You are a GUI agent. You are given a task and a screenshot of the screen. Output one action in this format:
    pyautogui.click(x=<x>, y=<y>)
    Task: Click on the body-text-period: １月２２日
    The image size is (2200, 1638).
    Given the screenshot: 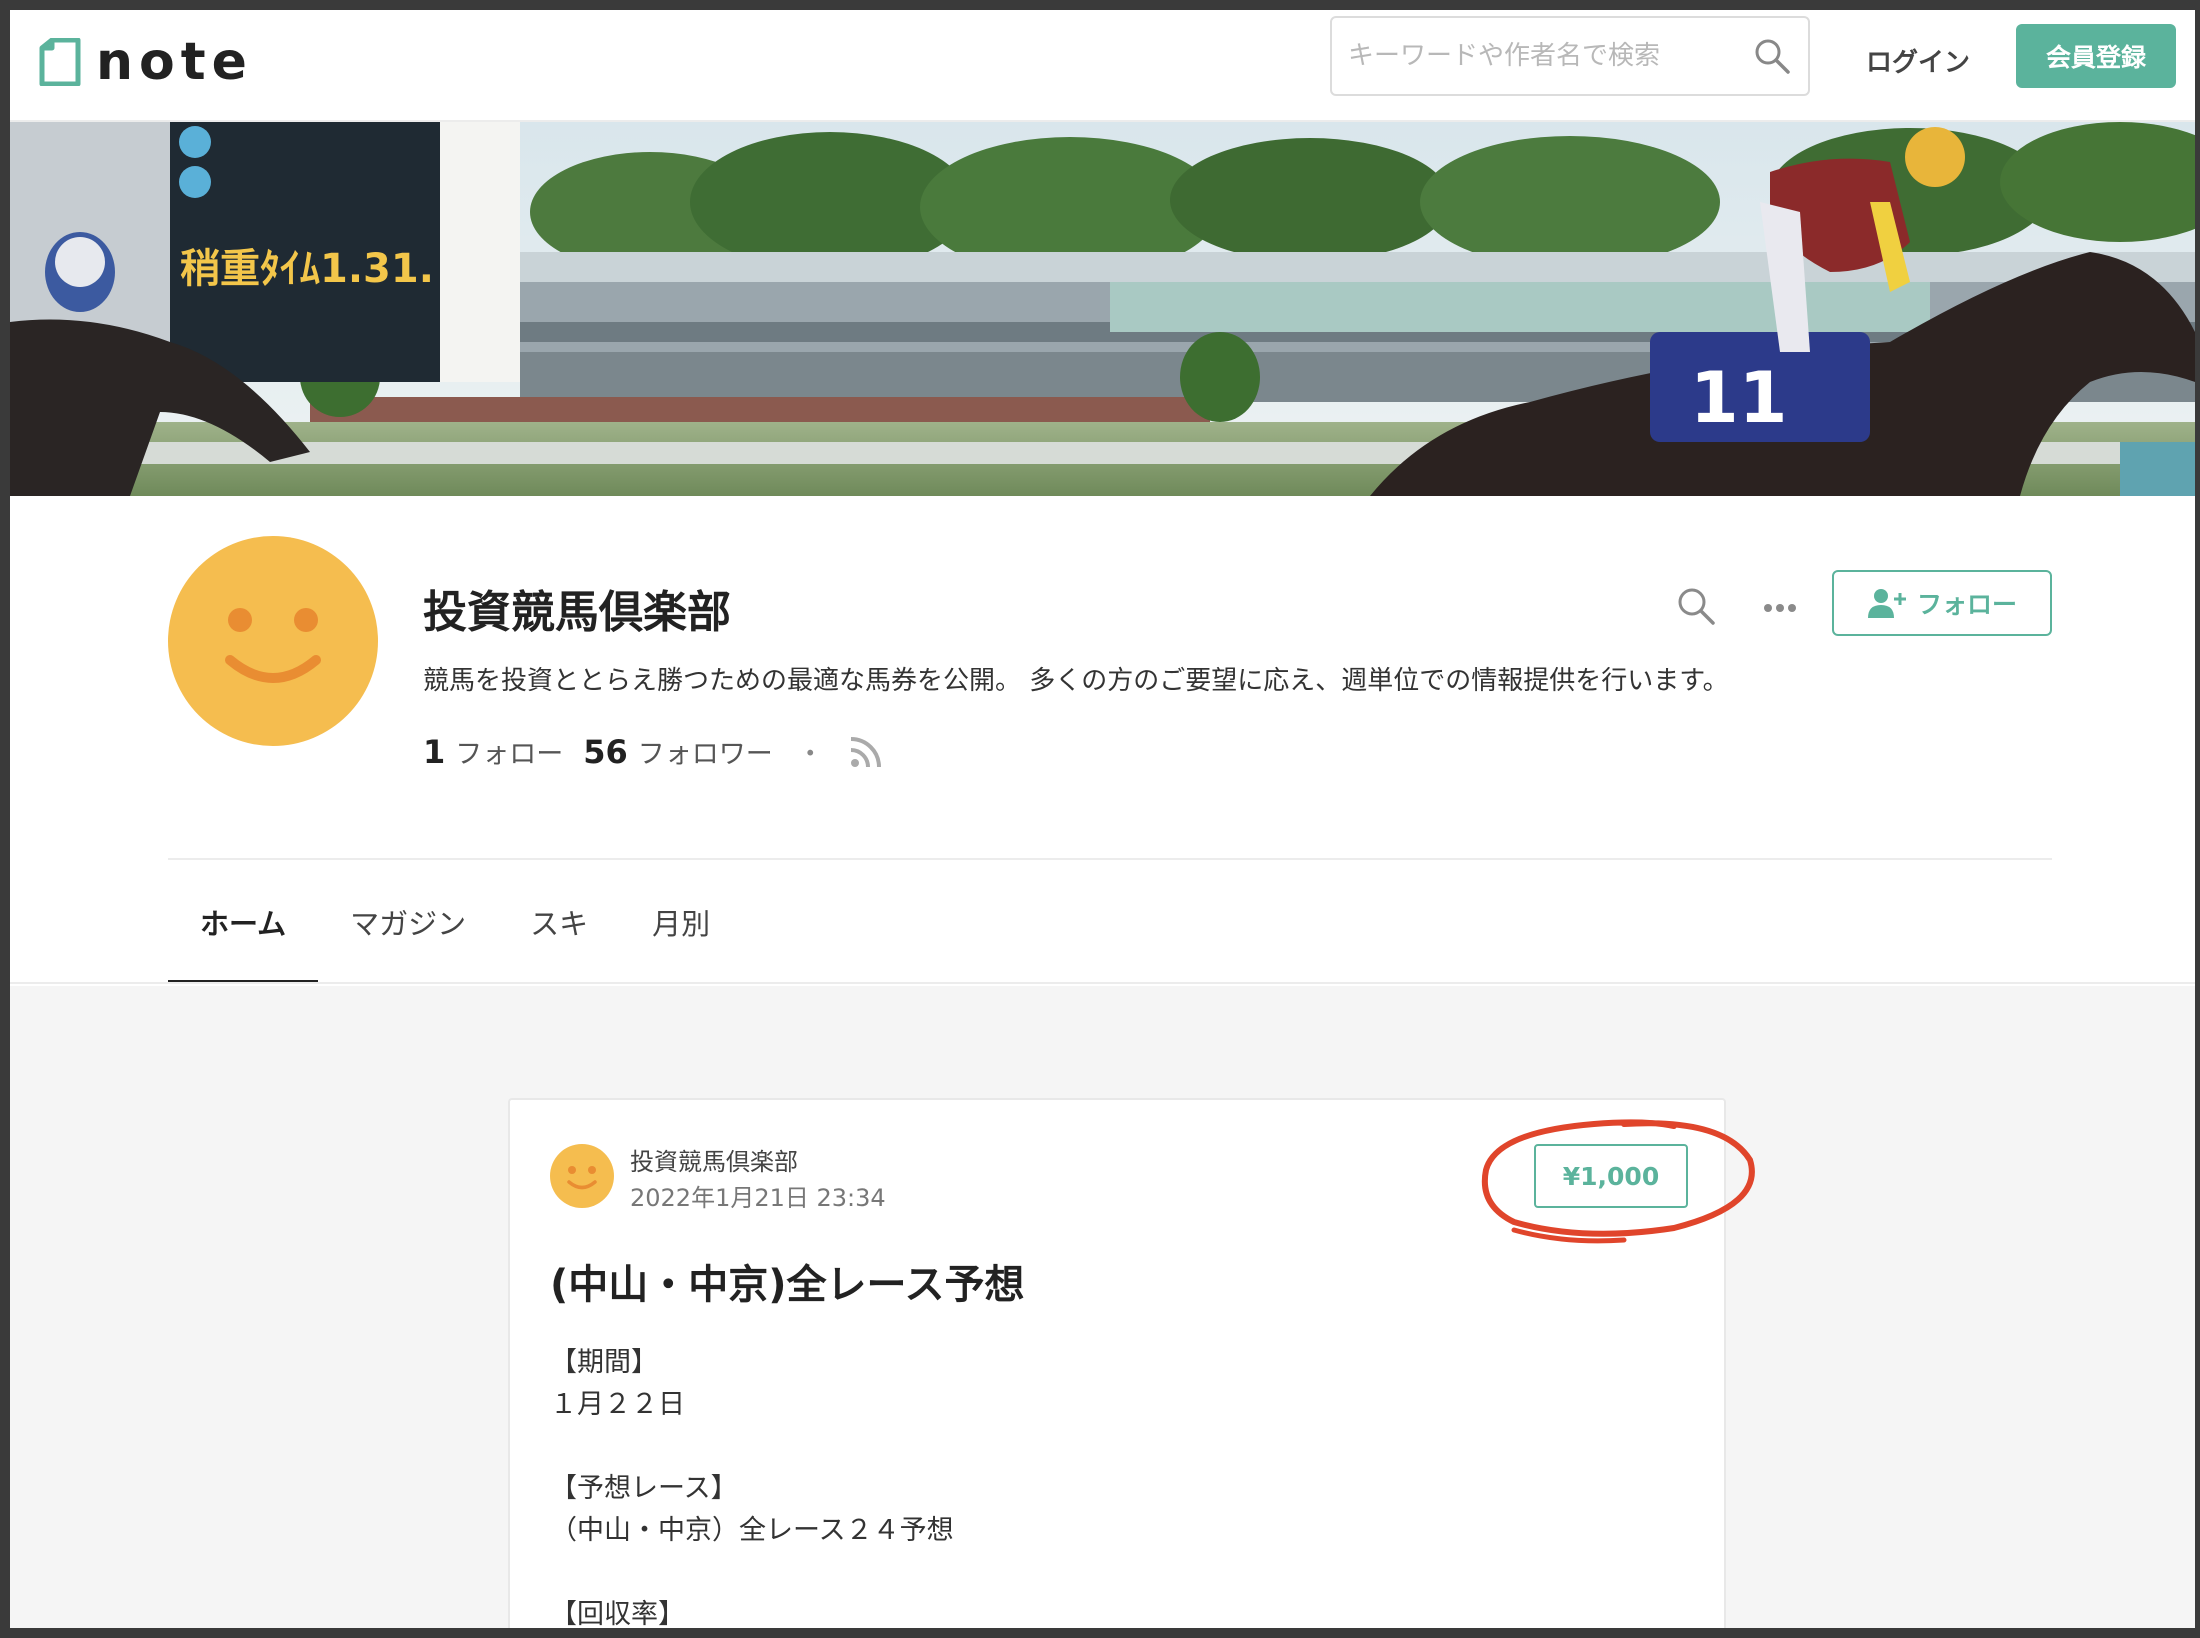 What is the action you would take?
    pyautogui.click(x=617, y=1404)
    